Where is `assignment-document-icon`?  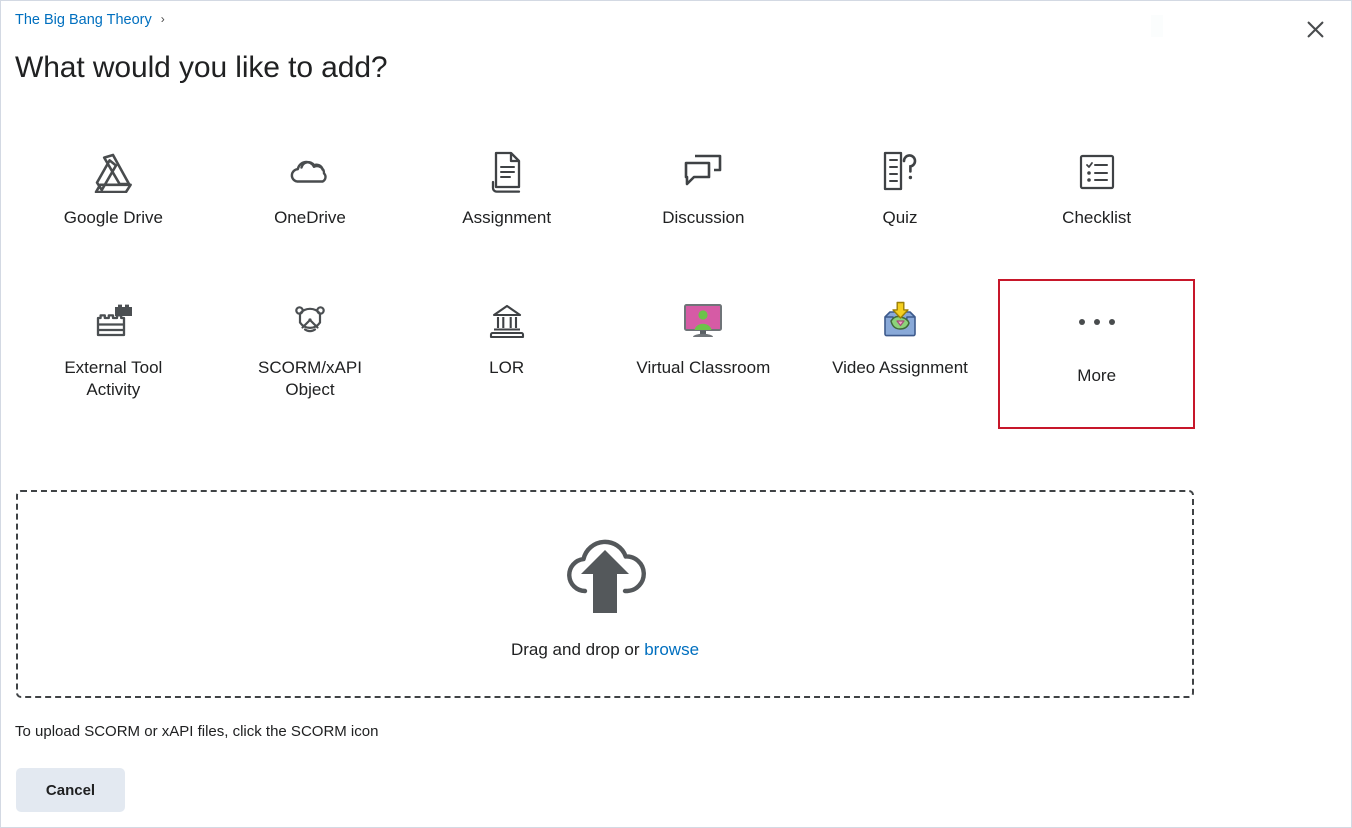 assignment-document-icon is located at coordinates (507, 172).